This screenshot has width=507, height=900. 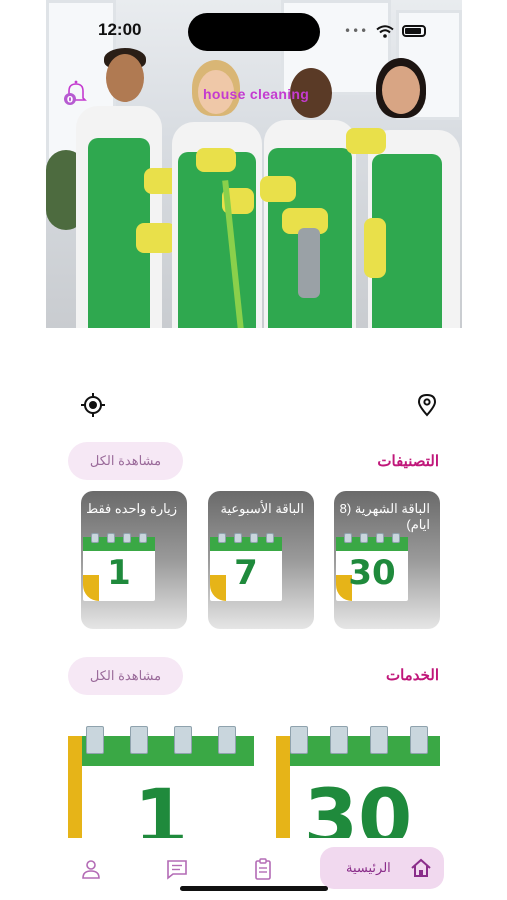 I want to click on status-icons: •••, so click(x=385, y=31).